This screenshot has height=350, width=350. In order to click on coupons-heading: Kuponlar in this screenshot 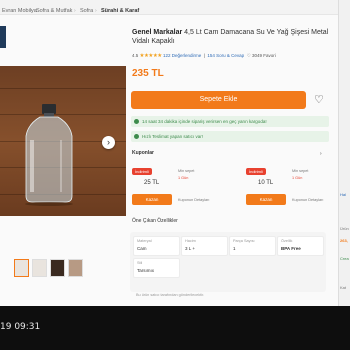, I will do `click(143, 153)`.